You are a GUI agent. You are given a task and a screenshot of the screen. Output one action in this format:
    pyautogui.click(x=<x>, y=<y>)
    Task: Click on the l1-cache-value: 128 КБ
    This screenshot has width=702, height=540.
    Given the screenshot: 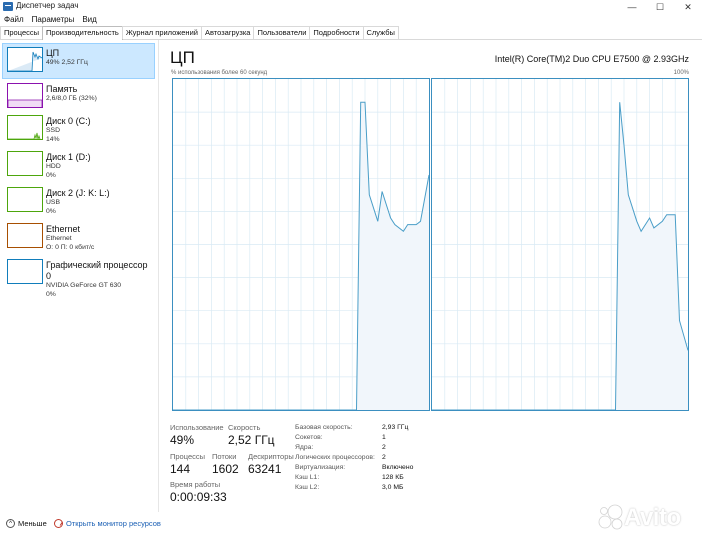 What is the action you would take?
    pyautogui.click(x=393, y=477)
    